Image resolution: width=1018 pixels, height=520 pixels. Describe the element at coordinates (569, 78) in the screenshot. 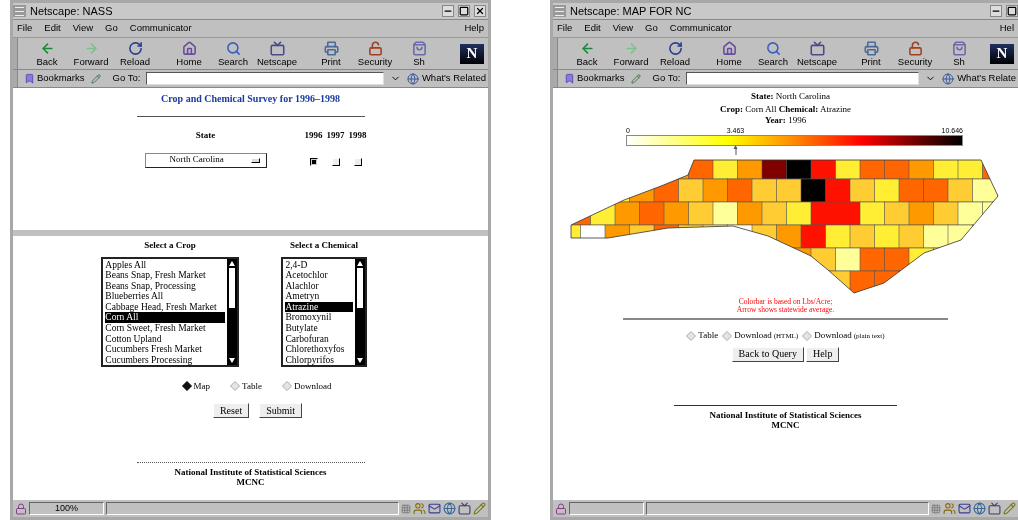

I see `bookmark-icon` at that location.